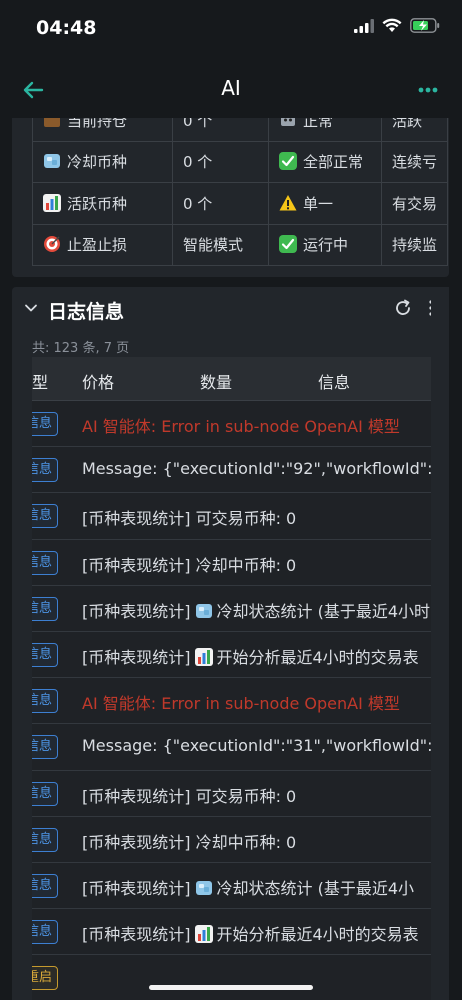 This screenshot has width=462, height=1000. I want to click on stats-label-cell: 当前持仓, so click(102, 130).